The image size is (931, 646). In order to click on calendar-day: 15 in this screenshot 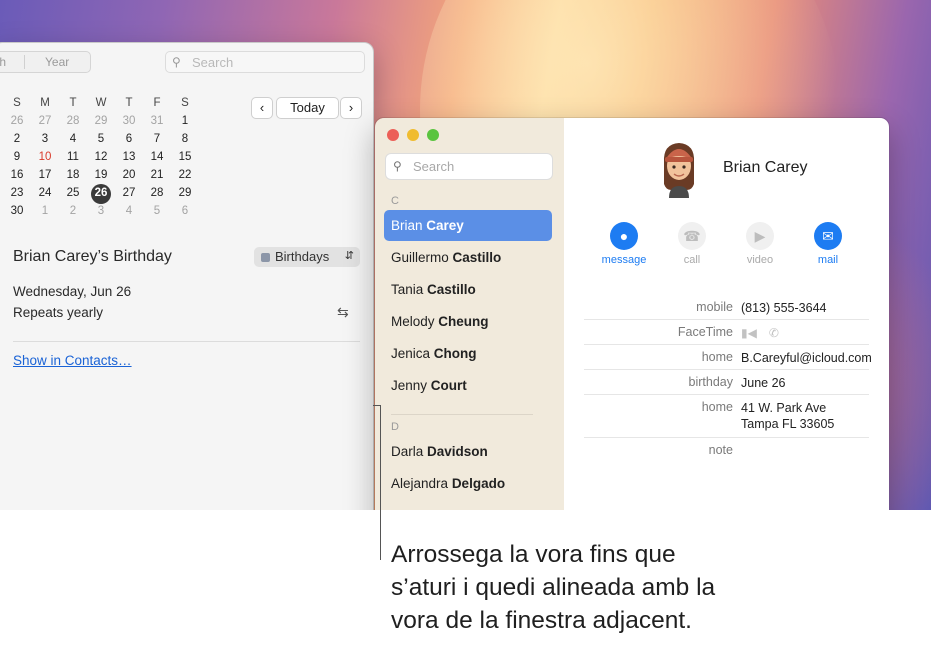, I will do `click(185, 157)`.